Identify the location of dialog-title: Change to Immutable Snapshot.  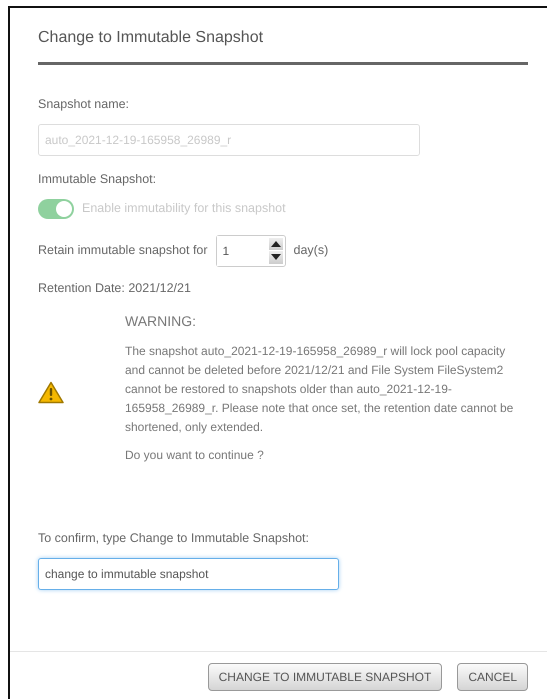
(151, 38).